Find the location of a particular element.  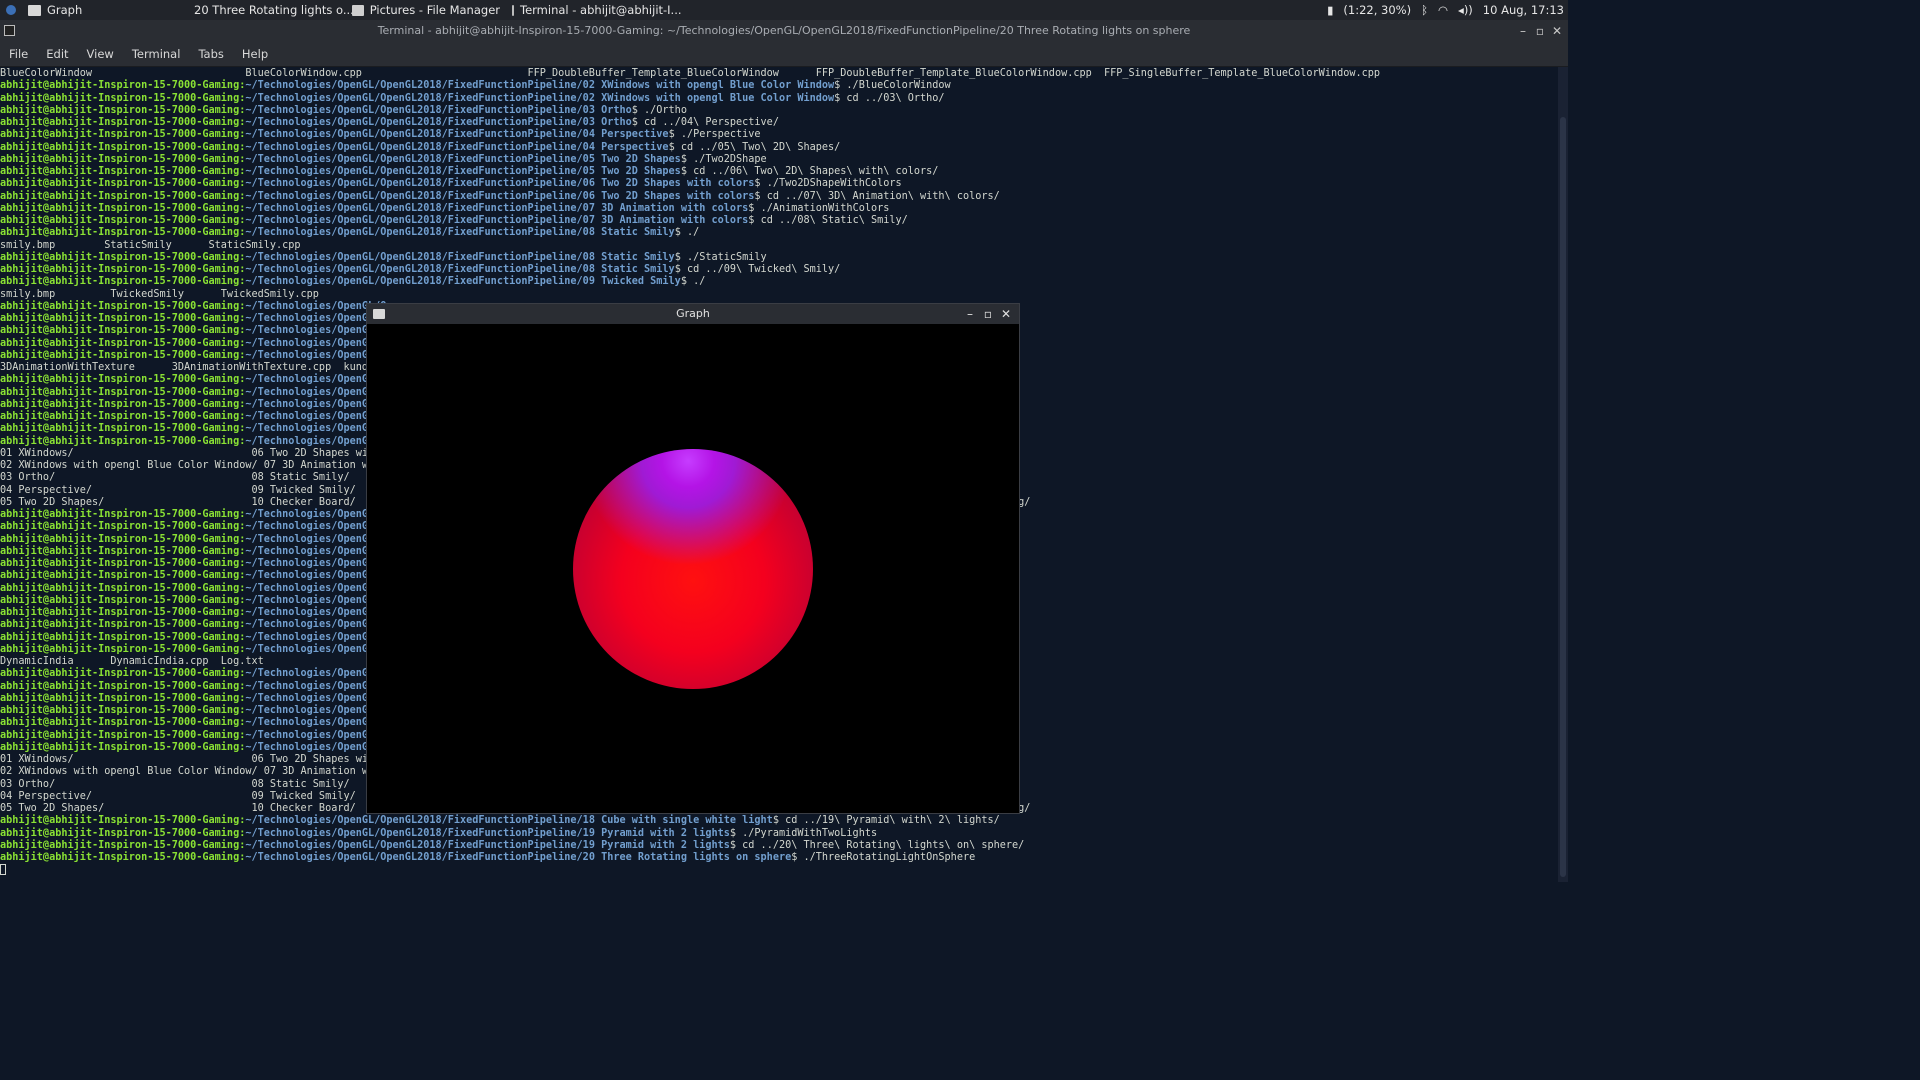

command-text: $ cd ../07\ 3D\ Animation\ with\ colors/ is located at coordinates (877, 196).